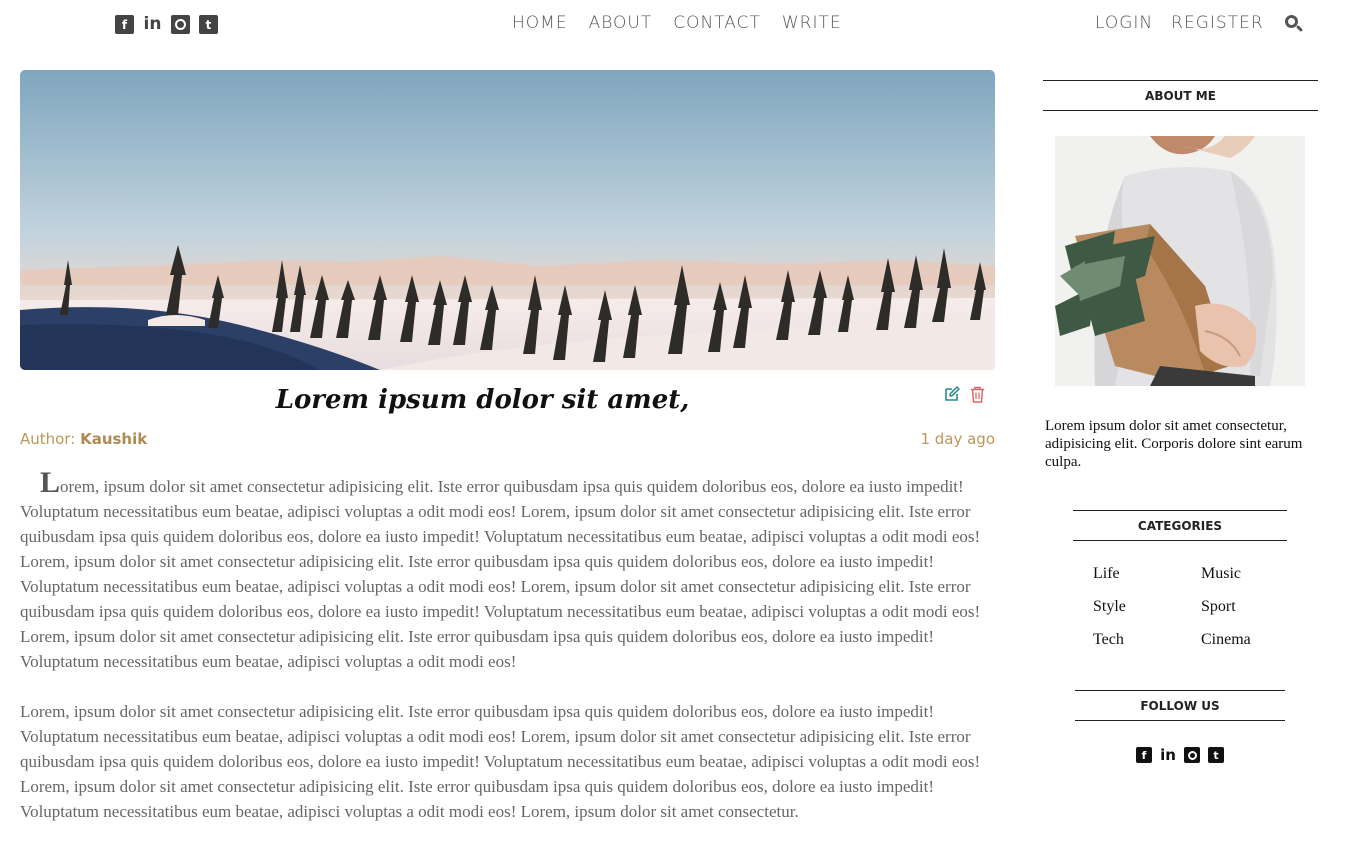 The height and width of the screenshot is (845, 1366). I want to click on nav-about: ABOUT, so click(621, 23).